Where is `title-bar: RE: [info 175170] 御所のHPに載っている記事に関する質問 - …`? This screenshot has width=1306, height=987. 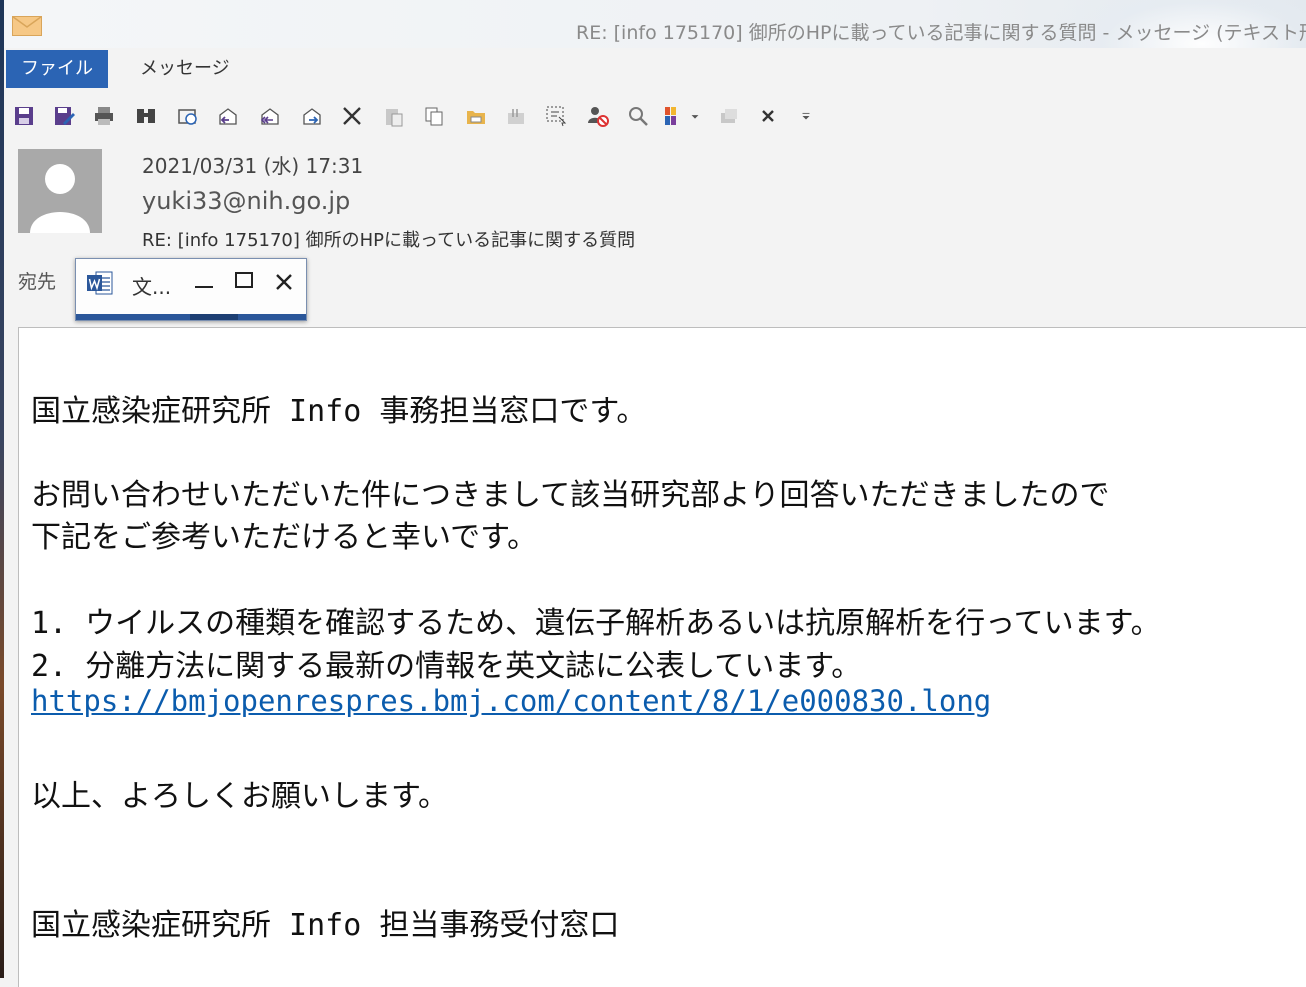 title-bar: RE: [info 175170] 御所のHPに載っている記事に関する質問 - … is located at coordinates (655, 24).